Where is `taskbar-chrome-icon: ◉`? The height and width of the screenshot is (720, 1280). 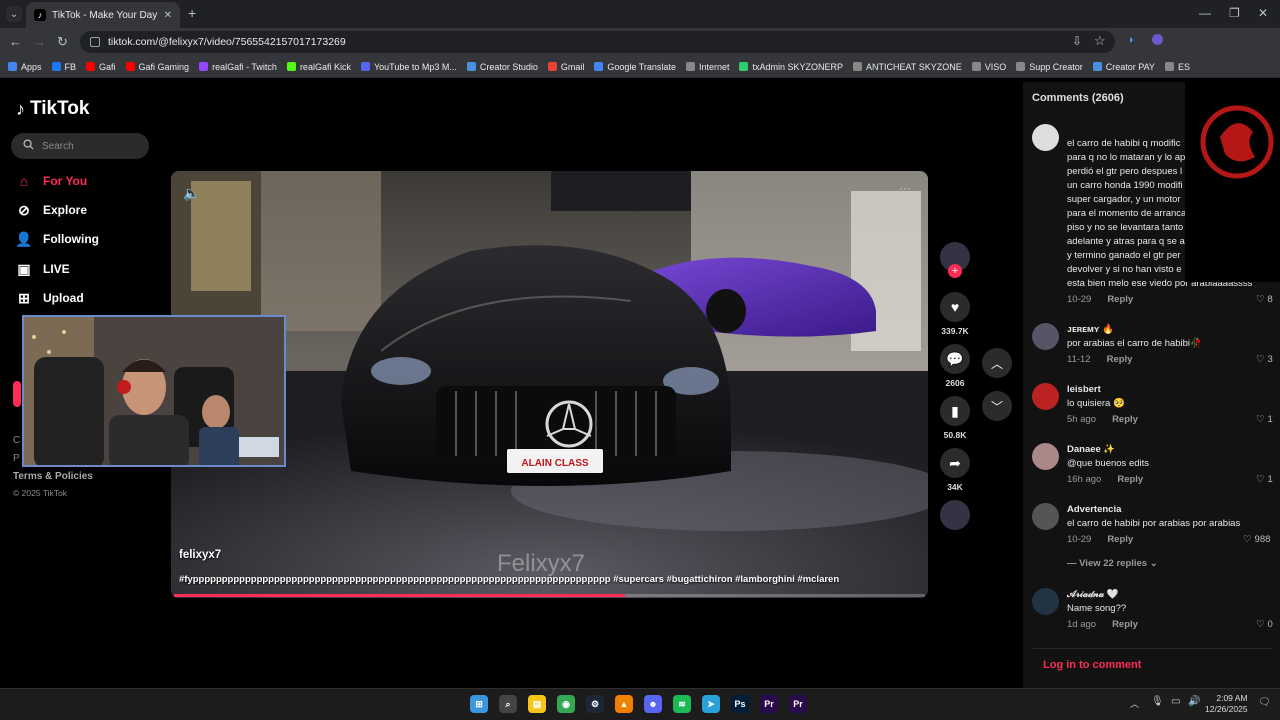
taskbar-chrome-icon: ◉ is located at coordinates (566, 704).